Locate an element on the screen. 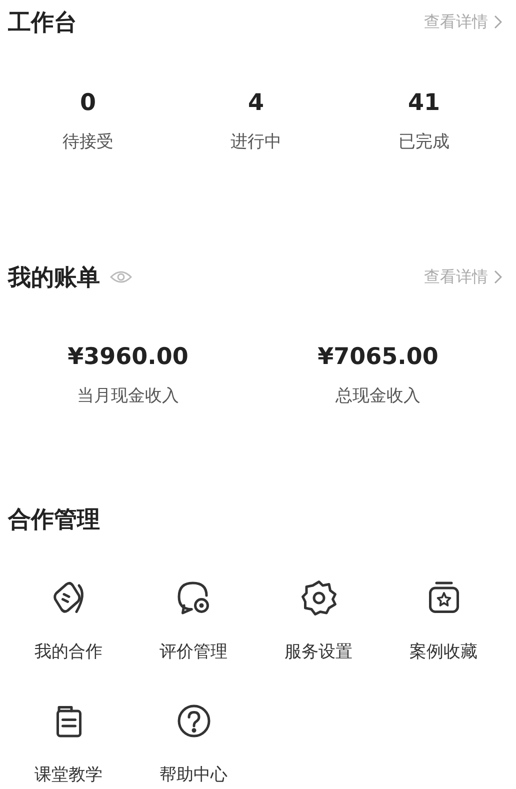 The image size is (516, 789). stat-label: 进行中 is located at coordinates (256, 142).